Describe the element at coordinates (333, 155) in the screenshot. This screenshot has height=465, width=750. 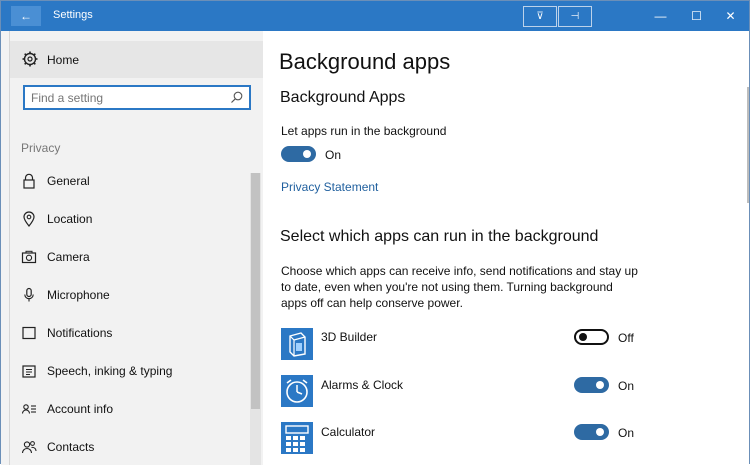
I see `run-in-background-state: On` at that location.